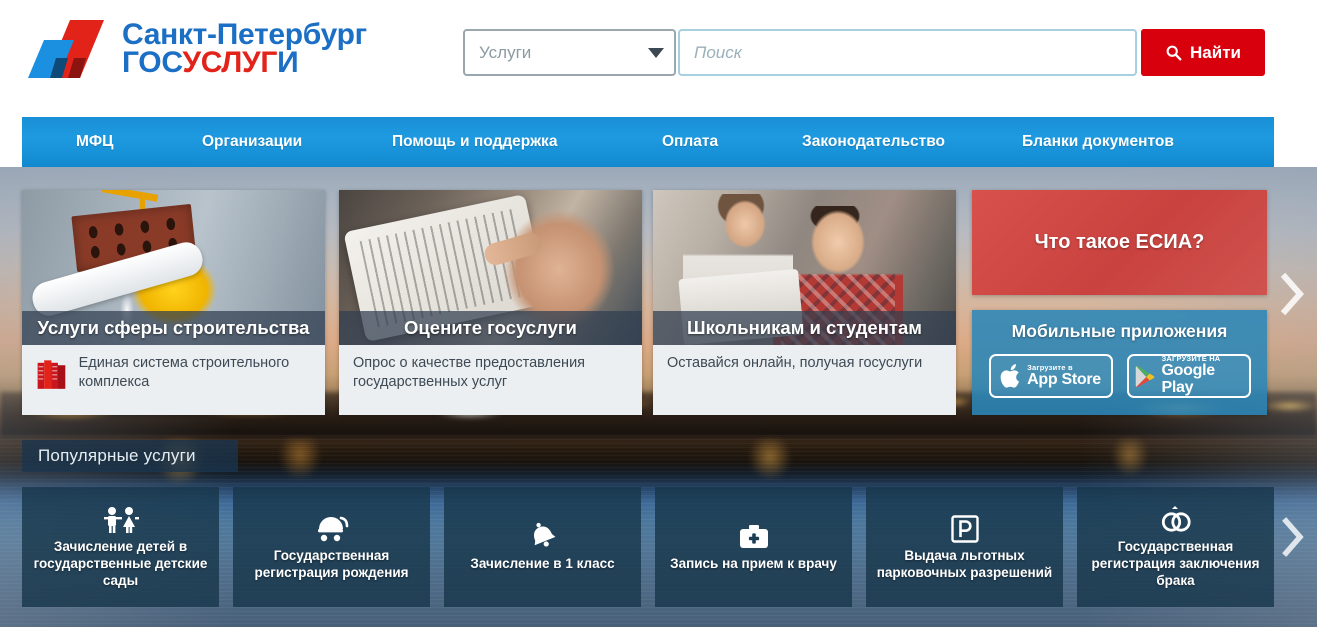 The height and width of the screenshot is (627, 1317). What do you see at coordinates (690, 142) in the screenshot?
I see `nav-item-payment: Оплата` at bounding box center [690, 142].